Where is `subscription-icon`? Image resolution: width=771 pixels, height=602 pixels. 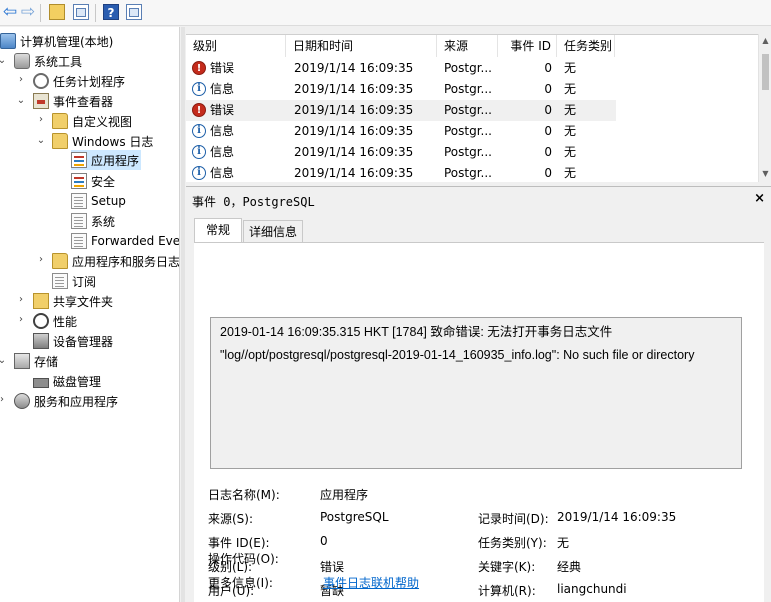
subscription-icon is located at coordinates (60, 281).